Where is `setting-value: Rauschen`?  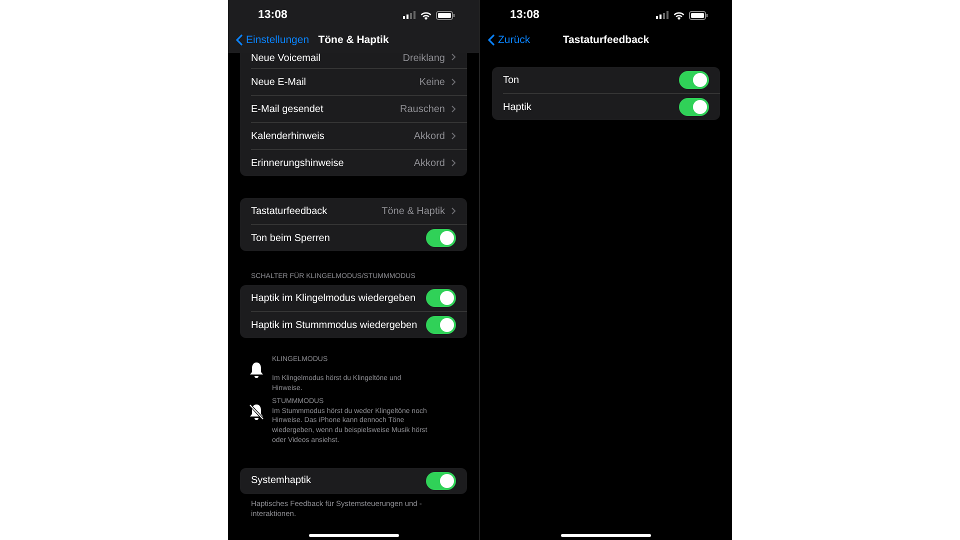 setting-value: Rauschen is located at coordinates (422, 109).